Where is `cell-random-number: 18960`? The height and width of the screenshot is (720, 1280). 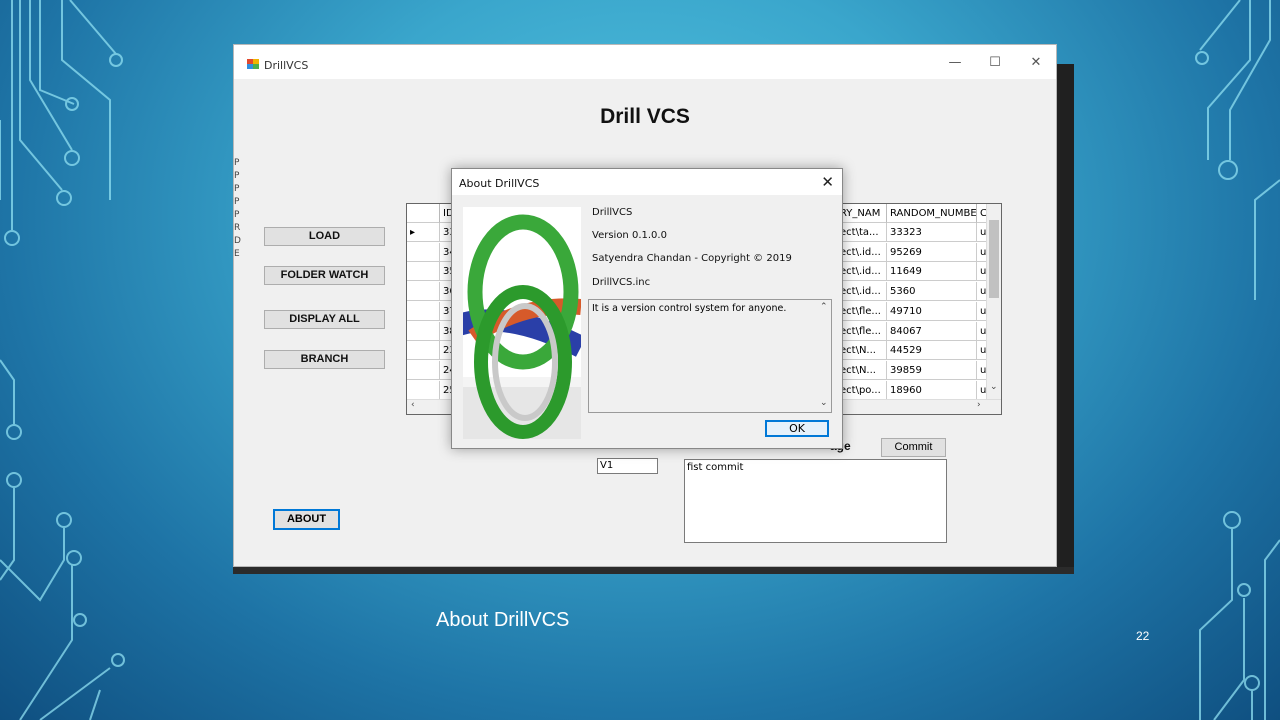
cell-random-number: 18960 is located at coordinates (932, 390).